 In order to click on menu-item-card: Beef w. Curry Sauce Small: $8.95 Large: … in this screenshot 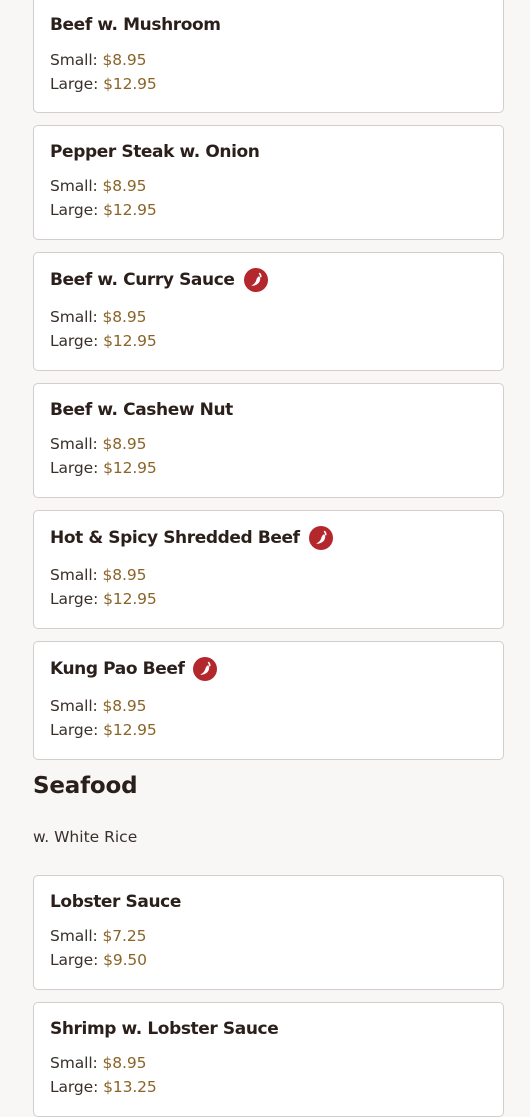, I will do `click(268, 311)`.